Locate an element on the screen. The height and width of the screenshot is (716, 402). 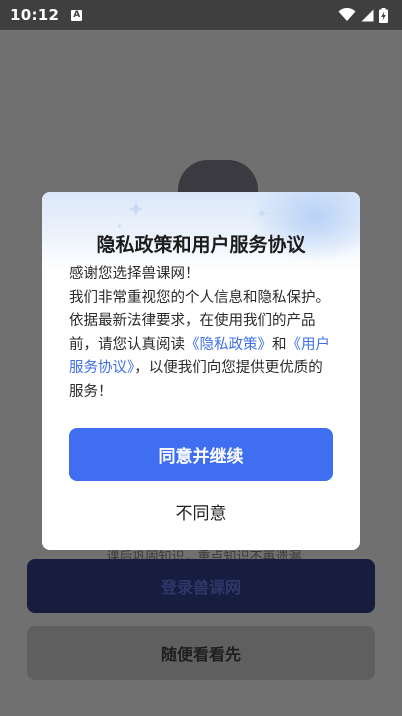
notification-a-icon: A is located at coordinates (77, 15).